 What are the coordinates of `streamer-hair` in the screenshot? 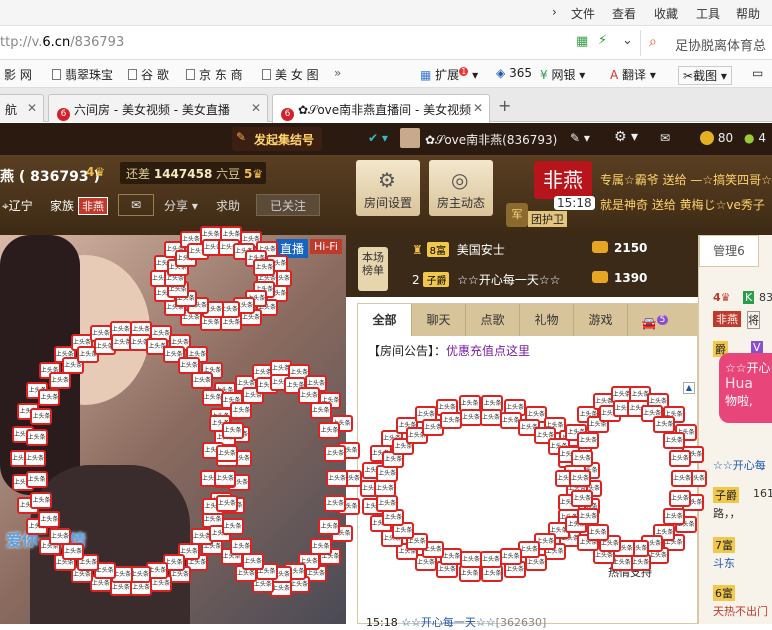 It's located at (40, 365).